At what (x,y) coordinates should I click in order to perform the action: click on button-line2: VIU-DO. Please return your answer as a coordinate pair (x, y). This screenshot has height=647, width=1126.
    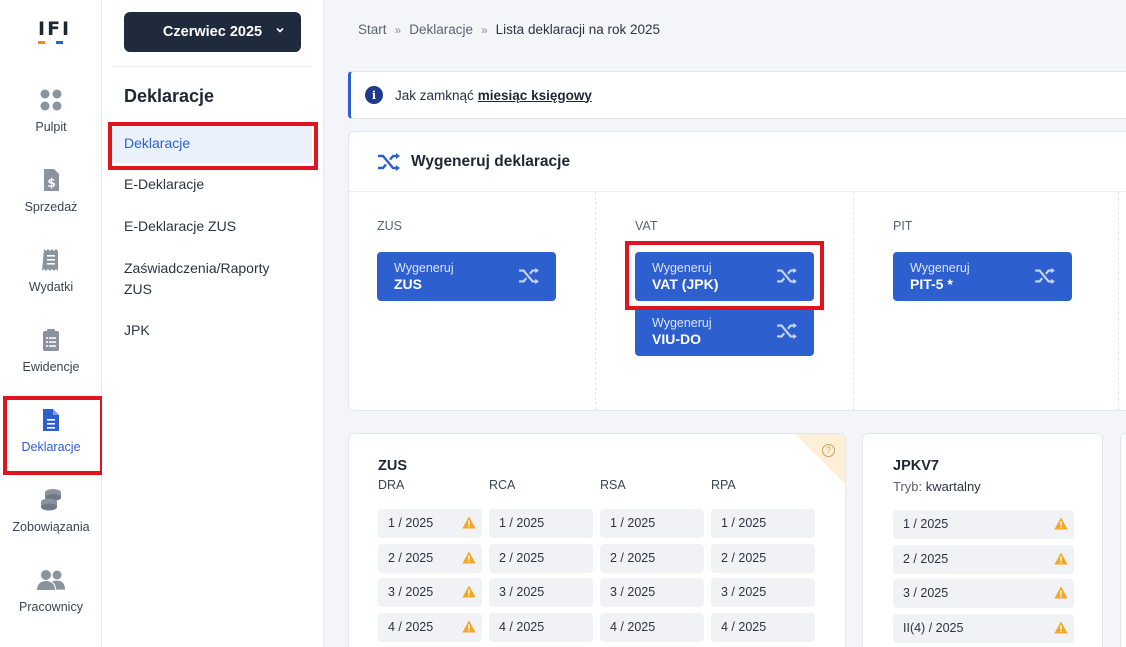
    Looking at the image, I should click on (676, 339).